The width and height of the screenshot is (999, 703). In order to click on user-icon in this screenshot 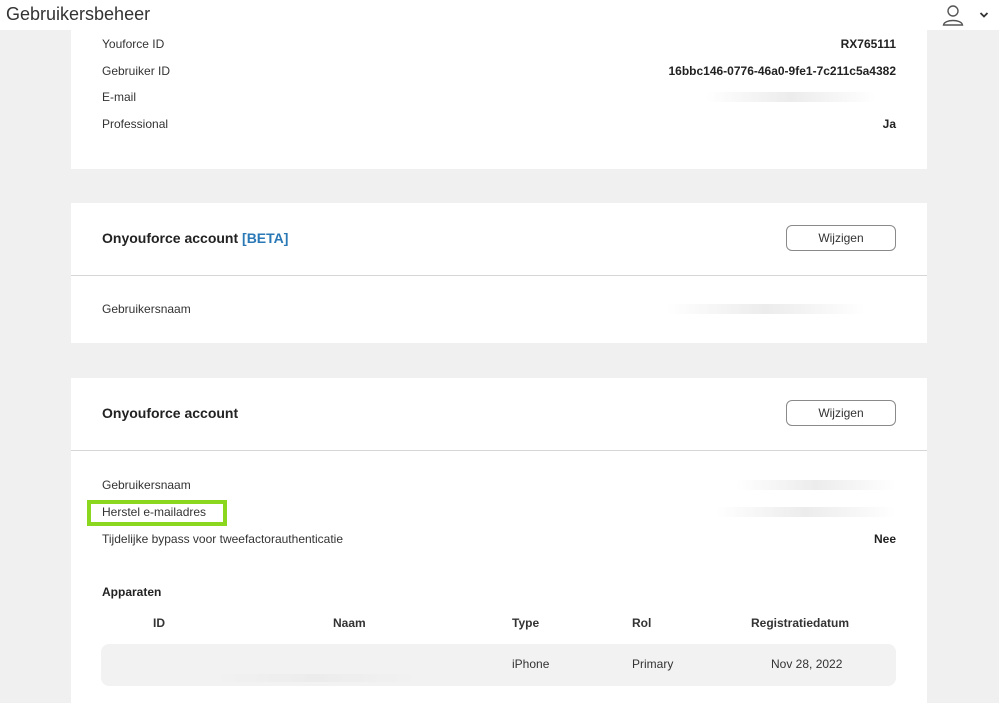, I will do `click(953, 15)`.